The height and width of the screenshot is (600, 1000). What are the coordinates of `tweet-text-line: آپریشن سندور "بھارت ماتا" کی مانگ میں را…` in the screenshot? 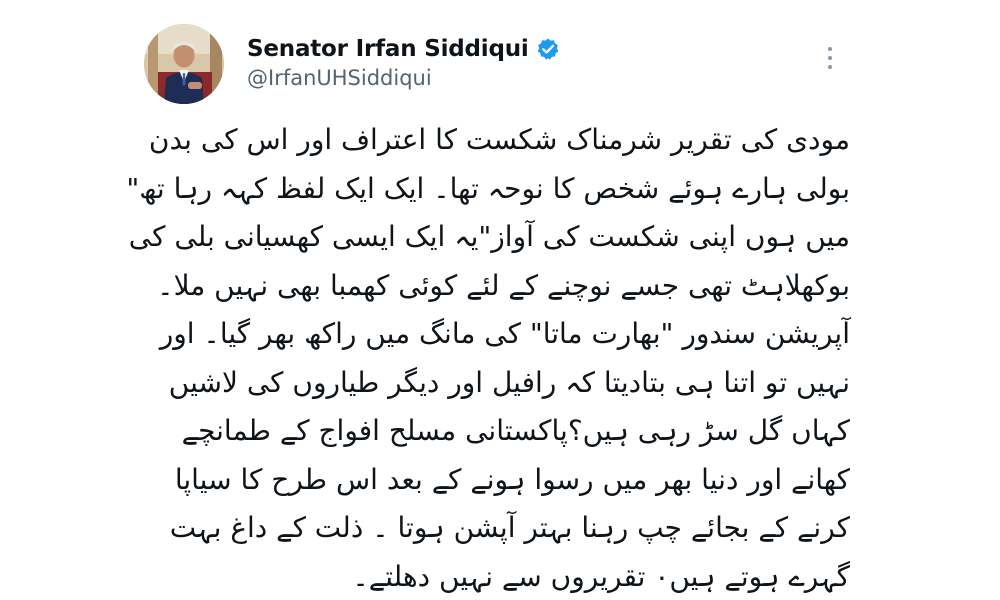 It's located at (504, 333).